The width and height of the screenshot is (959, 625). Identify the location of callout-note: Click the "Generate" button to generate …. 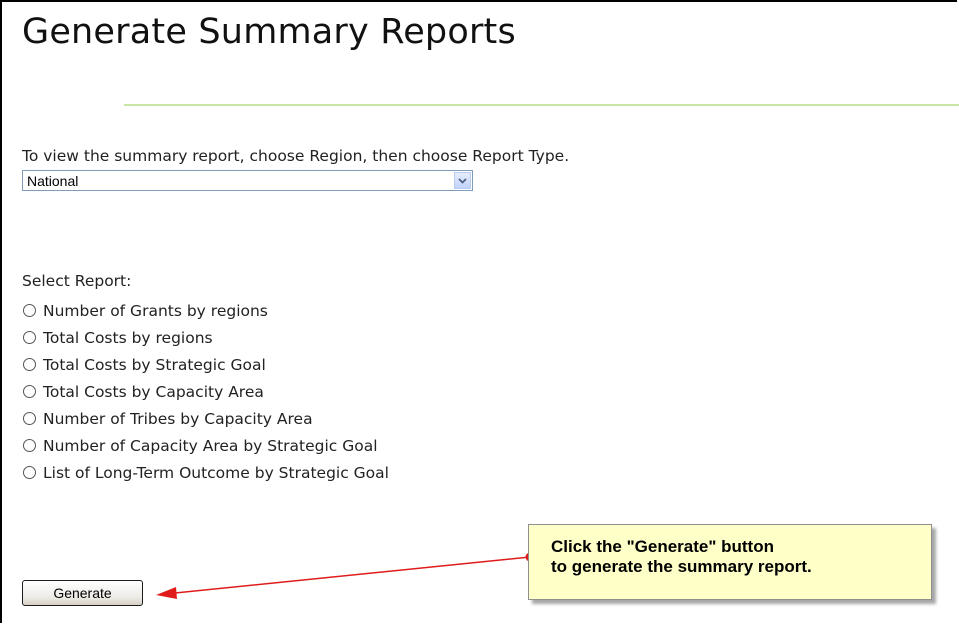
(730, 562).